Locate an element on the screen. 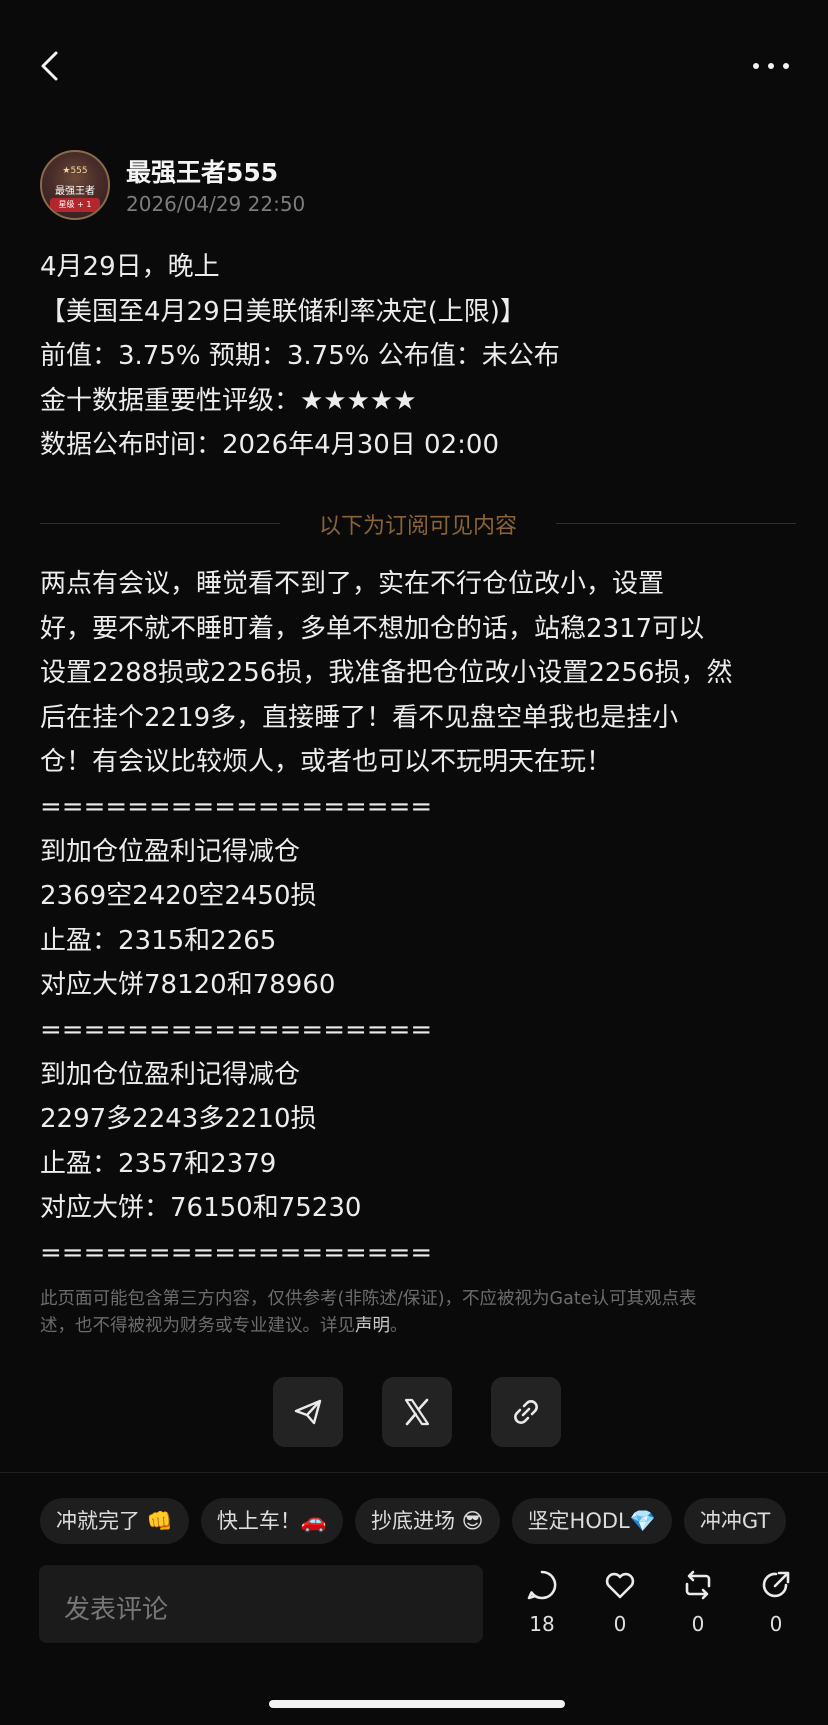 This screenshot has width=828, height=1725. share-icon is located at coordinates (776, 1584).